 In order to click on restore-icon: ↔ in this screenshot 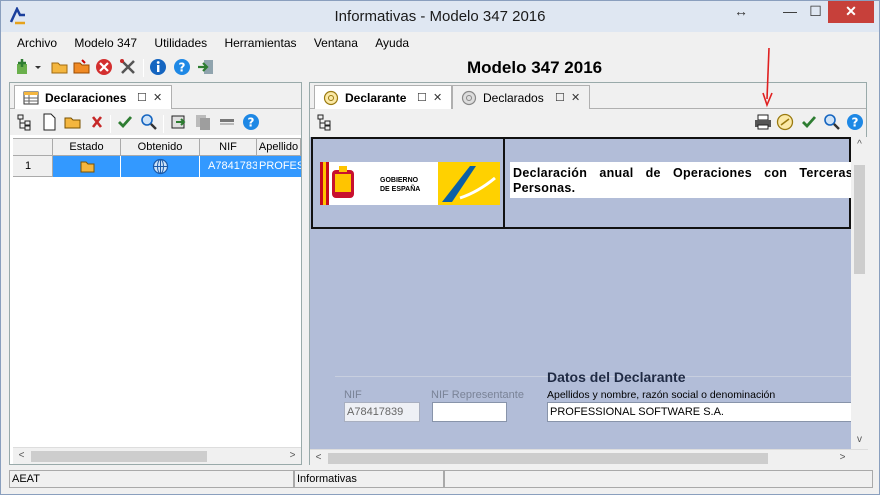, I will do `click(741, 12)`.